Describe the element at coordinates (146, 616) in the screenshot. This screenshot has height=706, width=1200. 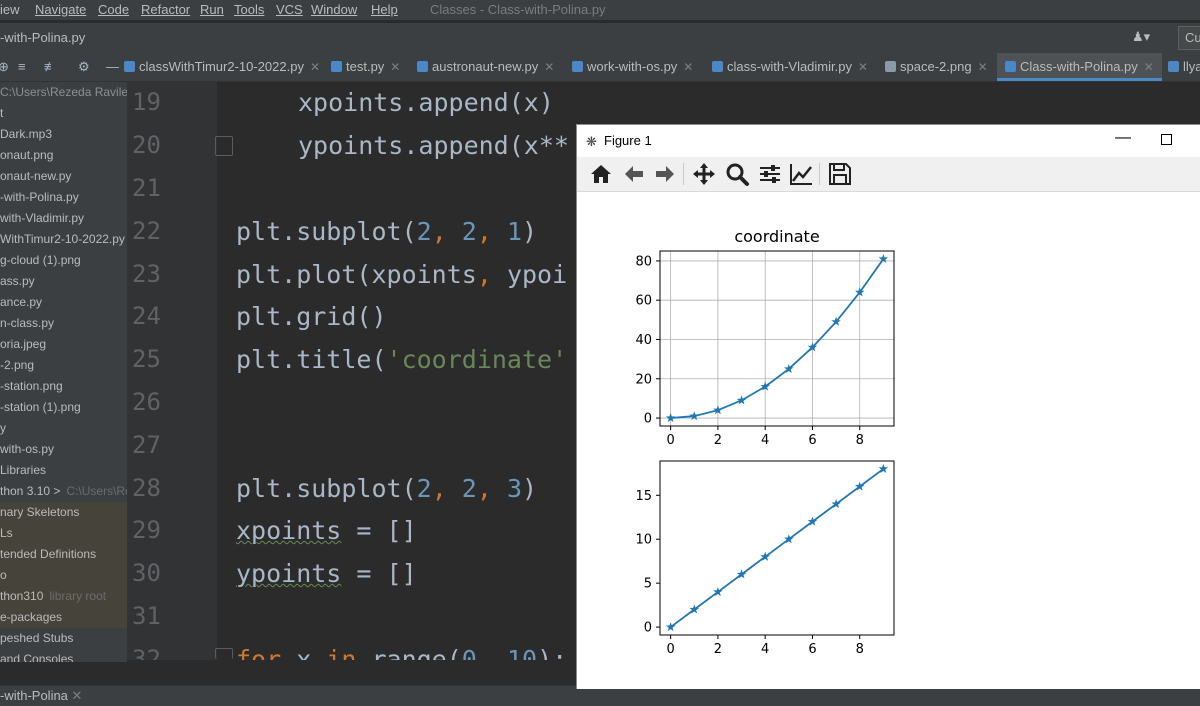
I see `line-number: 31` at that location.